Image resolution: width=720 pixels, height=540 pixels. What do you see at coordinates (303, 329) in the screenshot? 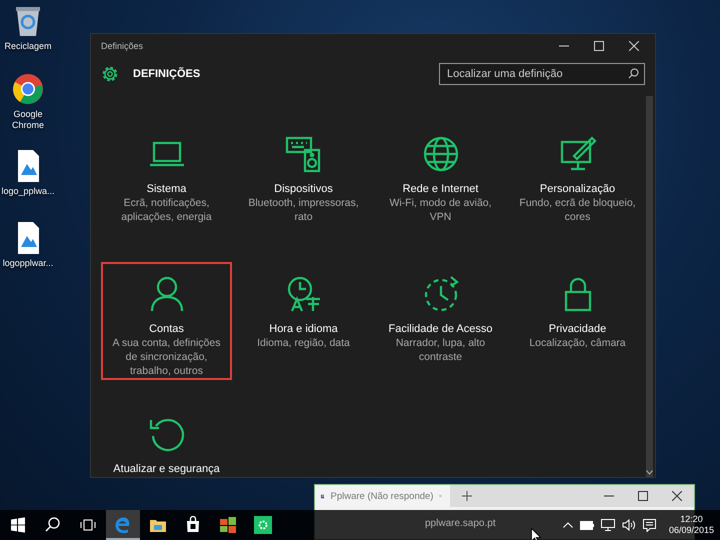
I see `category-title: Hora e idioma` at bounding box center [303, 329].